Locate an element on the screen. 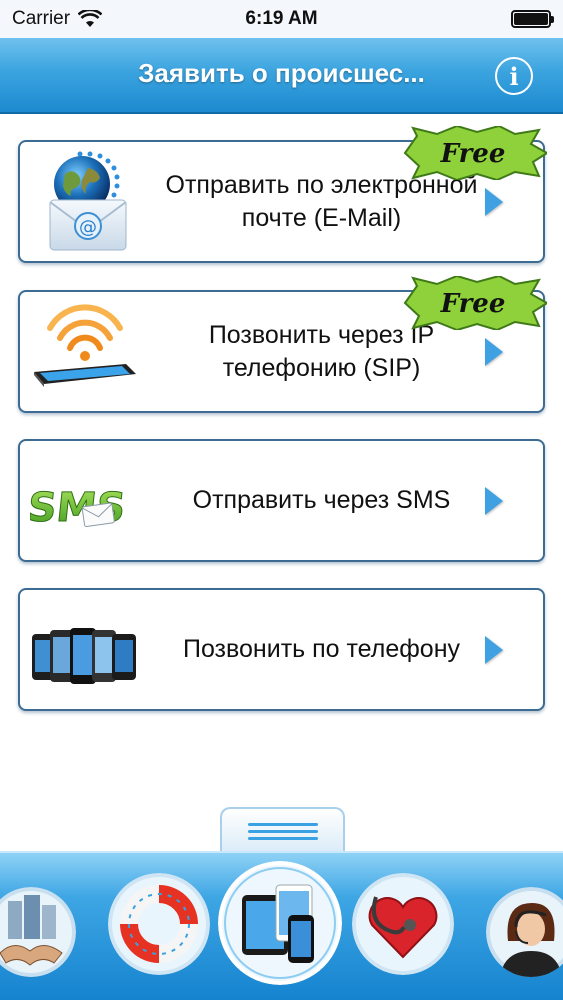  card-sms: SMS Отправить через SMS is located at coordinates (281, 500).